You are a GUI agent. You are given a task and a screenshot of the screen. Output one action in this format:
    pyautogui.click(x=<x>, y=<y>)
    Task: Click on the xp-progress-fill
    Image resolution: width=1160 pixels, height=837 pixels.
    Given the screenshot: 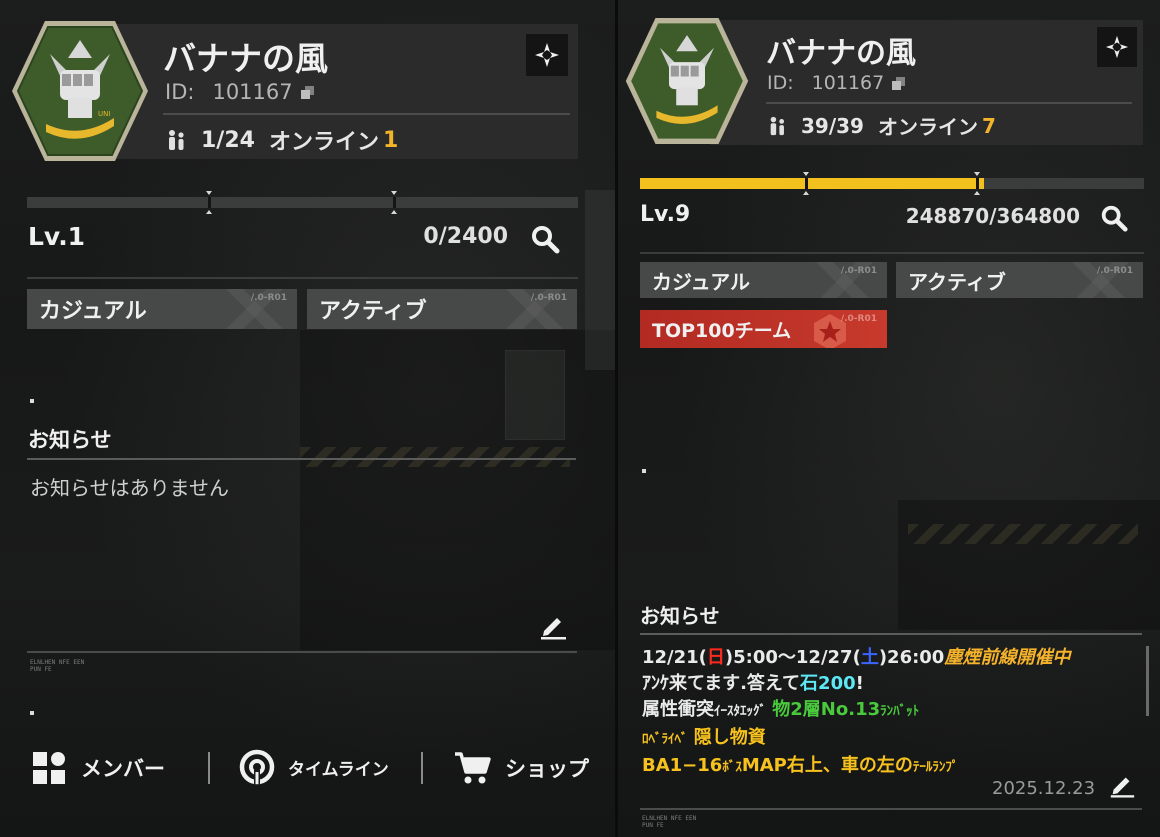 What is the action you would take?
    pyautogui.click(x=812, y=183)
    